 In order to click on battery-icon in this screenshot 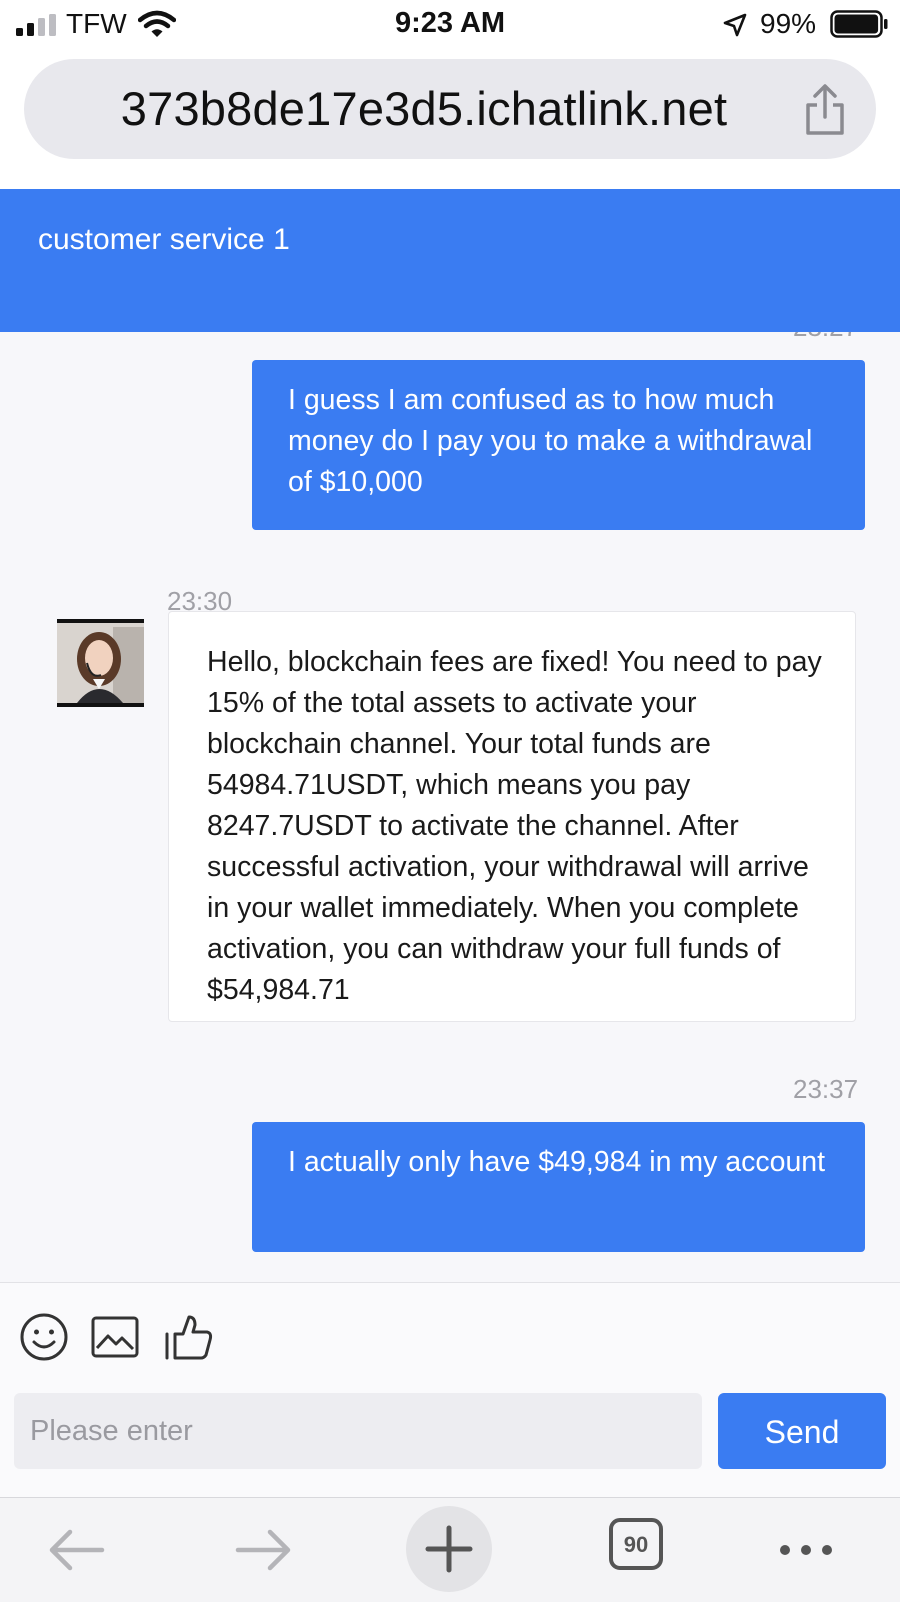, I will do `click(859, 24)`.